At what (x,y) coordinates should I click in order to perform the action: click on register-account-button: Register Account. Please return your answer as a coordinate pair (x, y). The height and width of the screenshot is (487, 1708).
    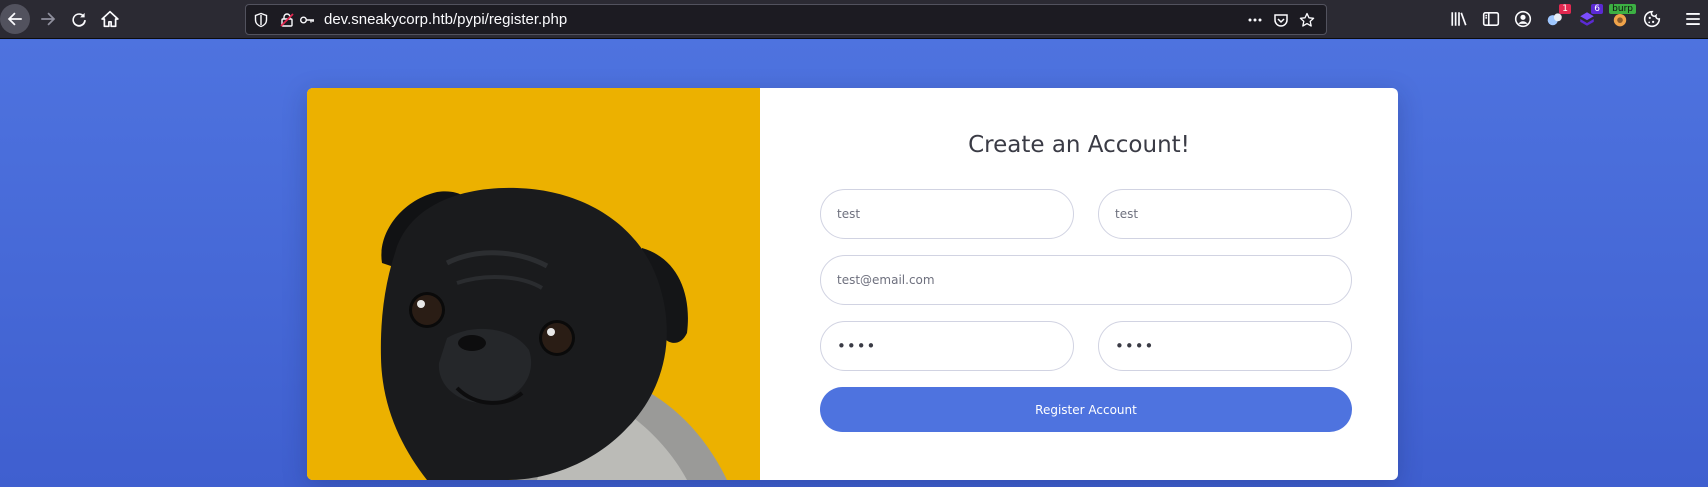
    Looking at the image, I should click on (1086, 409).